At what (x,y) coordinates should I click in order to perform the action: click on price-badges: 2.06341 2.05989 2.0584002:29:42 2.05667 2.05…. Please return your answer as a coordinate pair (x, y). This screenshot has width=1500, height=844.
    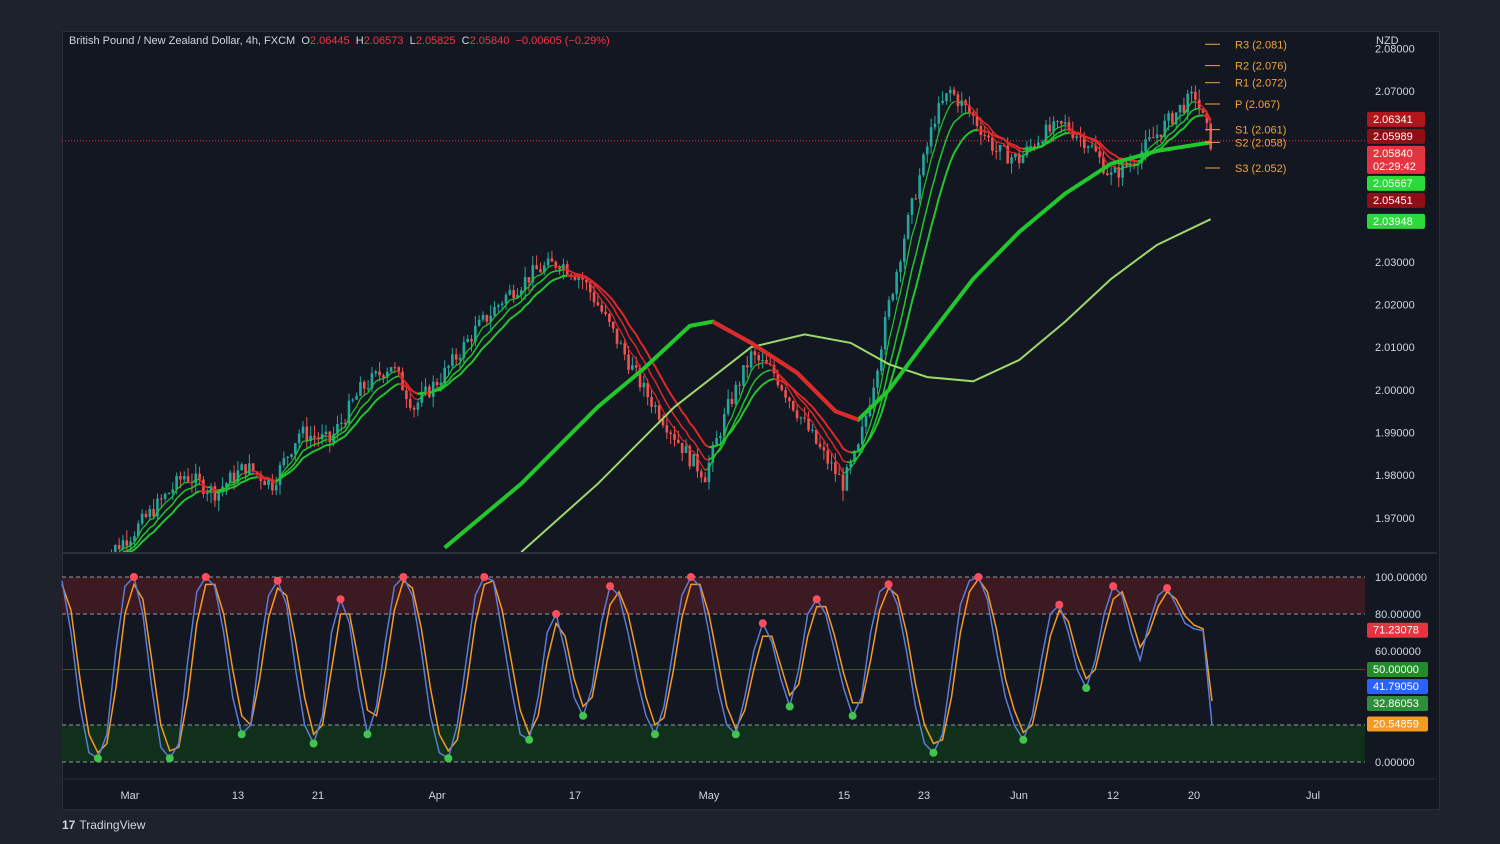
    Looking at the image, I should click on (1396, 170).